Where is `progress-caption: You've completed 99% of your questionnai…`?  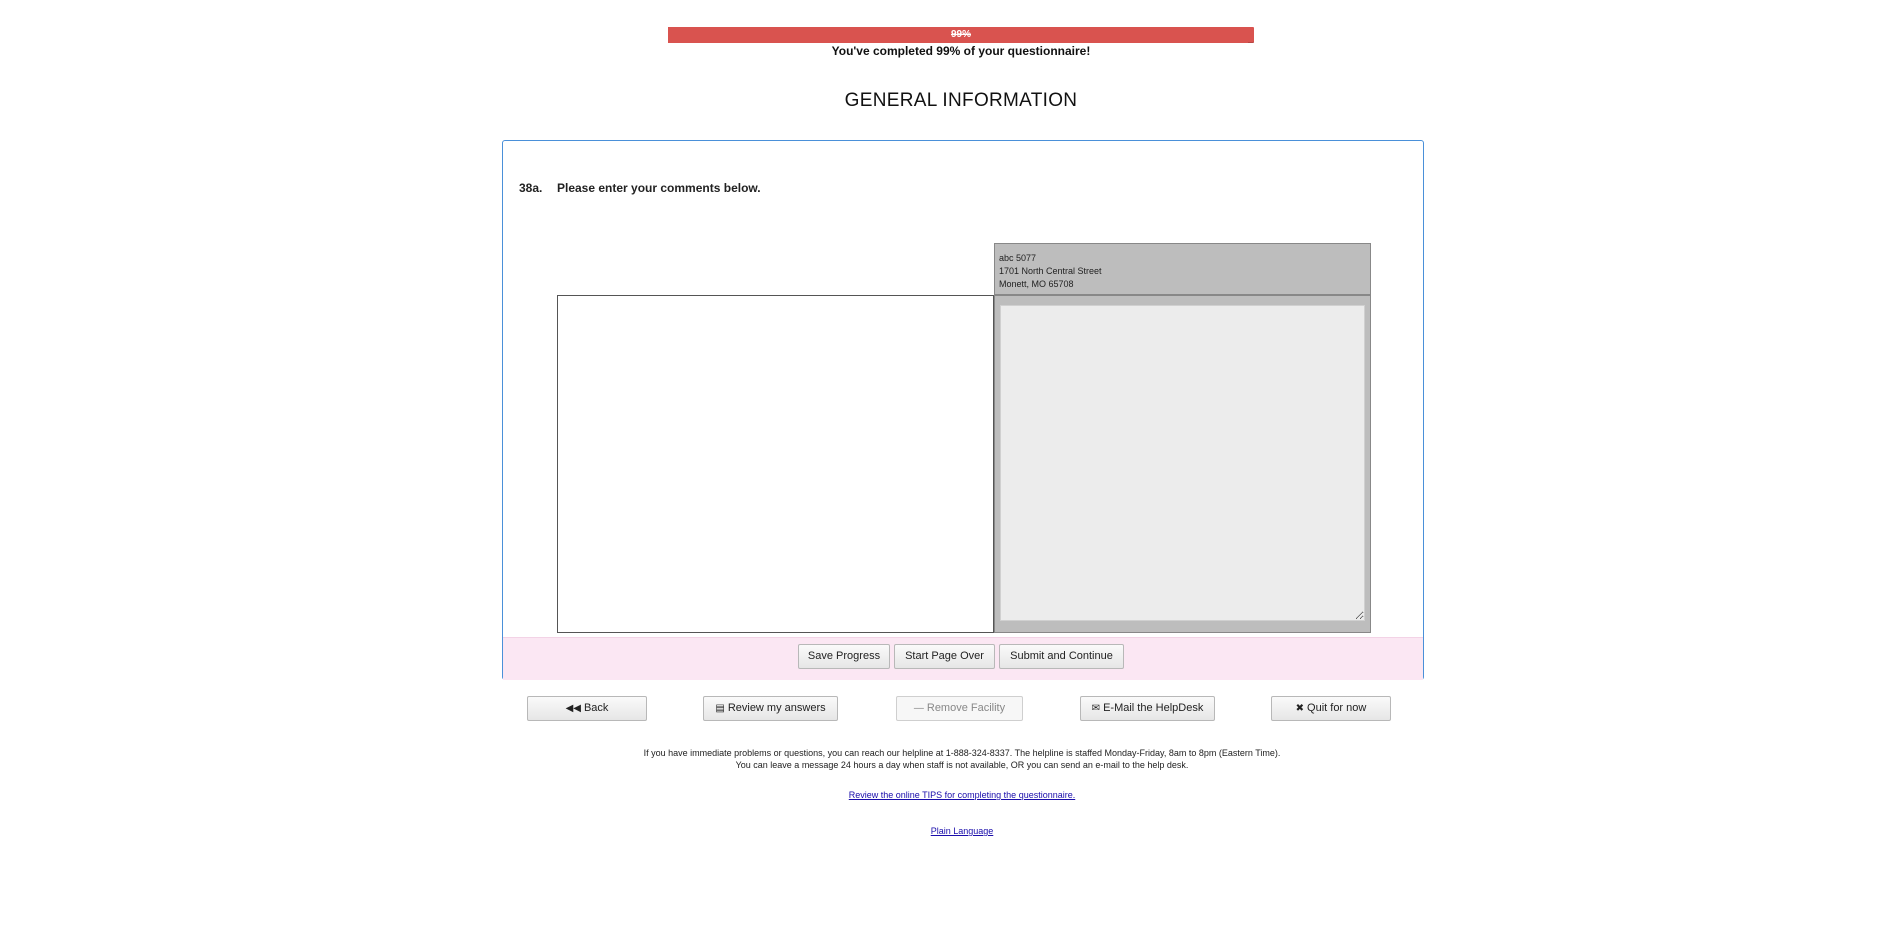 progress-caption: You've completed 99% of your questionnai… is located at coordinates (961, 51).